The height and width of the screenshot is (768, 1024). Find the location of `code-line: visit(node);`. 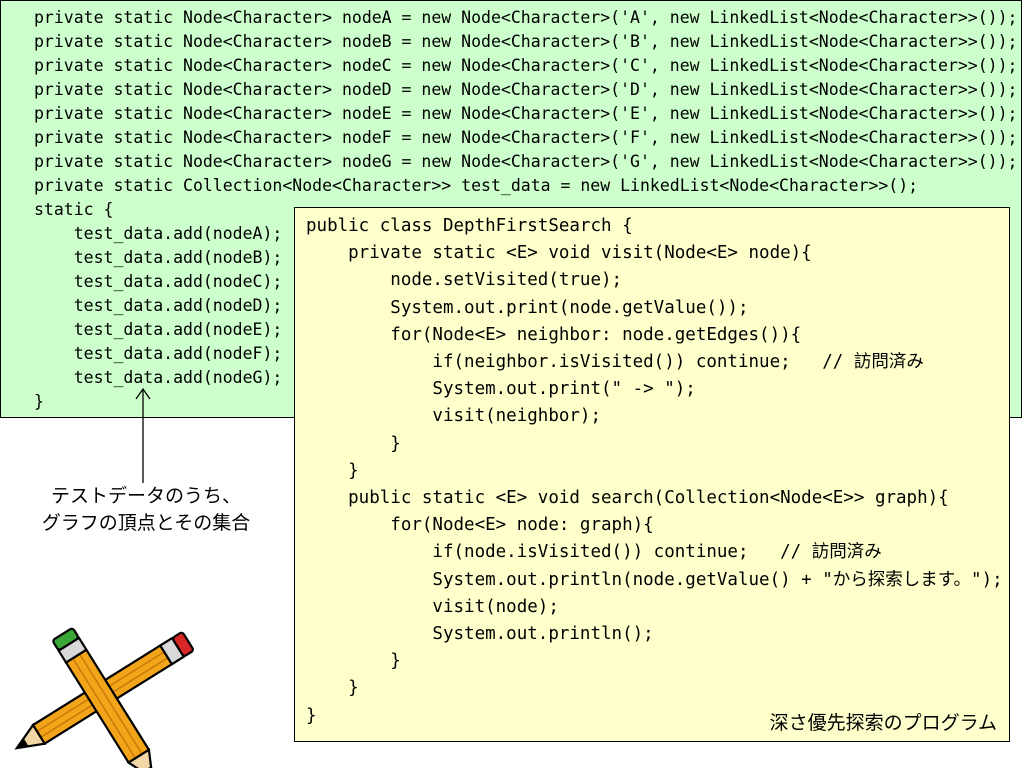

code-line: visit(node); is located at coordinates (432, 606).